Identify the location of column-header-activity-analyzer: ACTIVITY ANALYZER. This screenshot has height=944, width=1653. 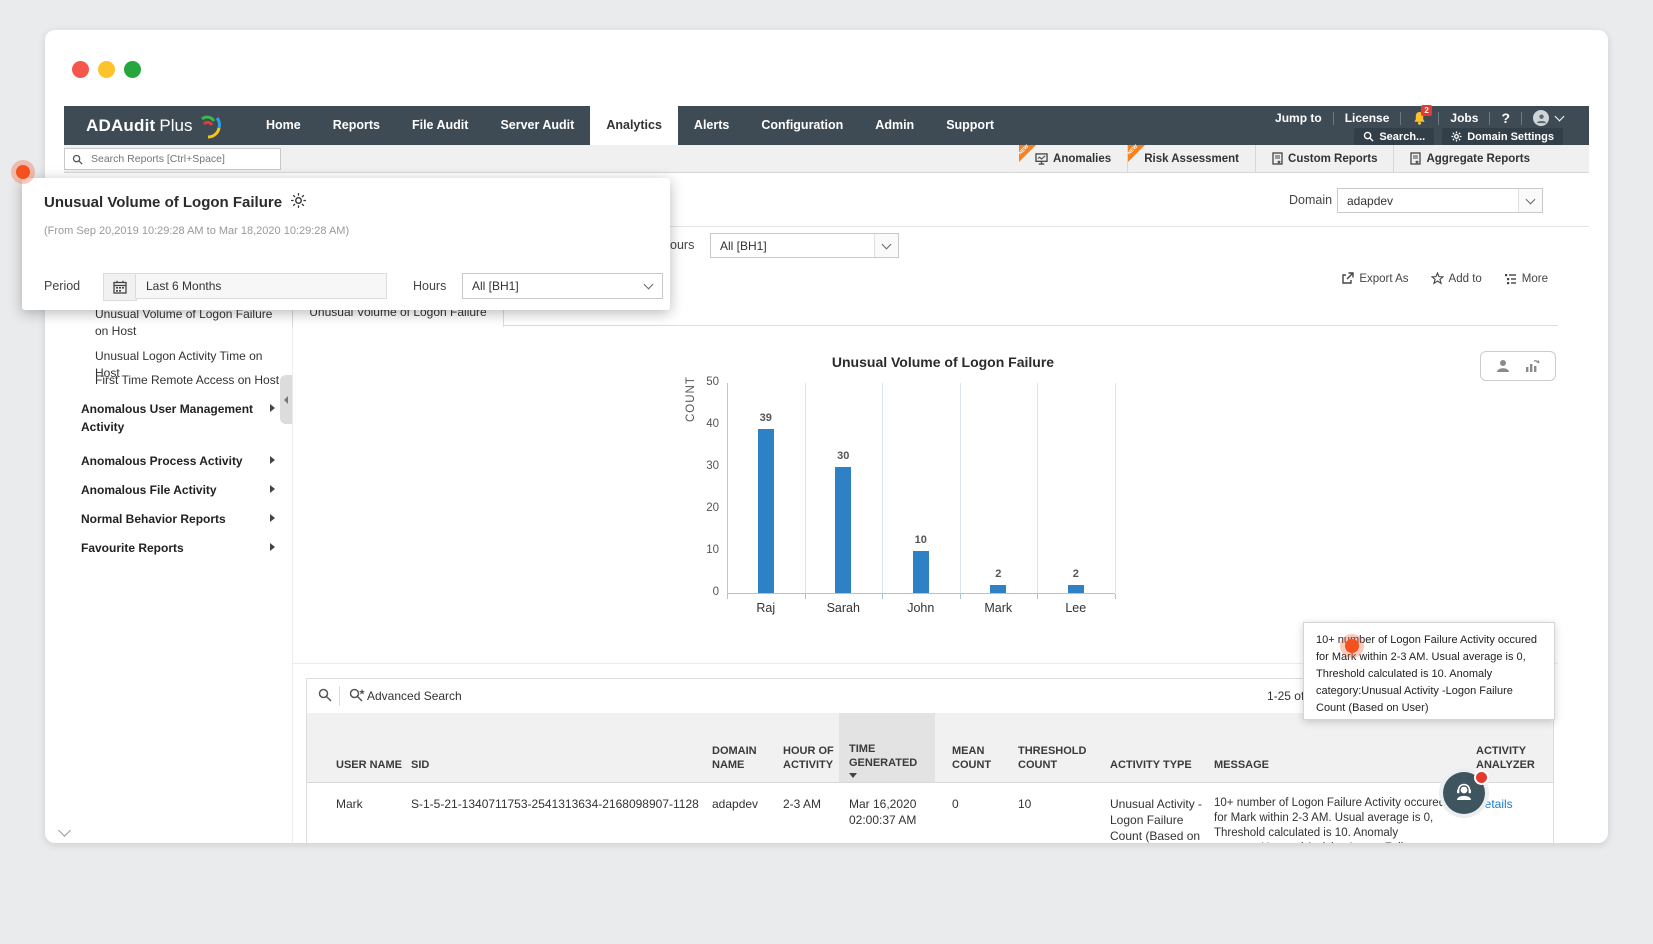
(1517, 758).